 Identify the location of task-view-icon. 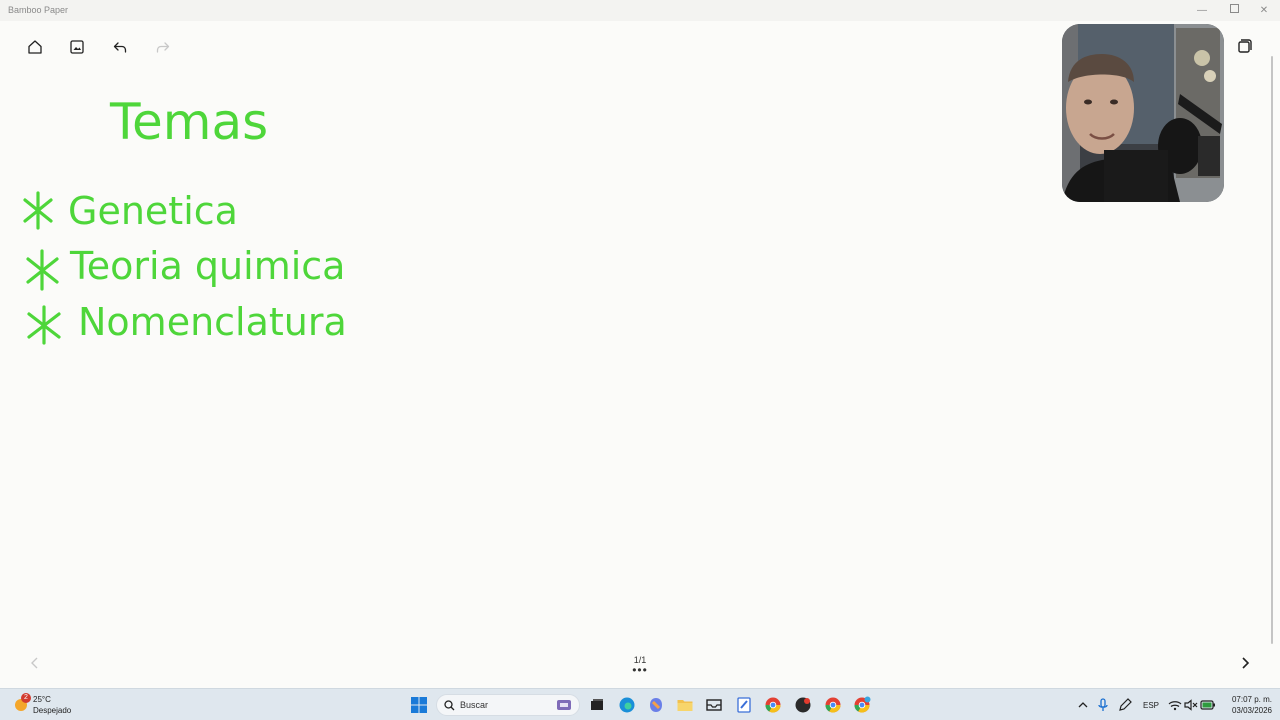
(597, 704).